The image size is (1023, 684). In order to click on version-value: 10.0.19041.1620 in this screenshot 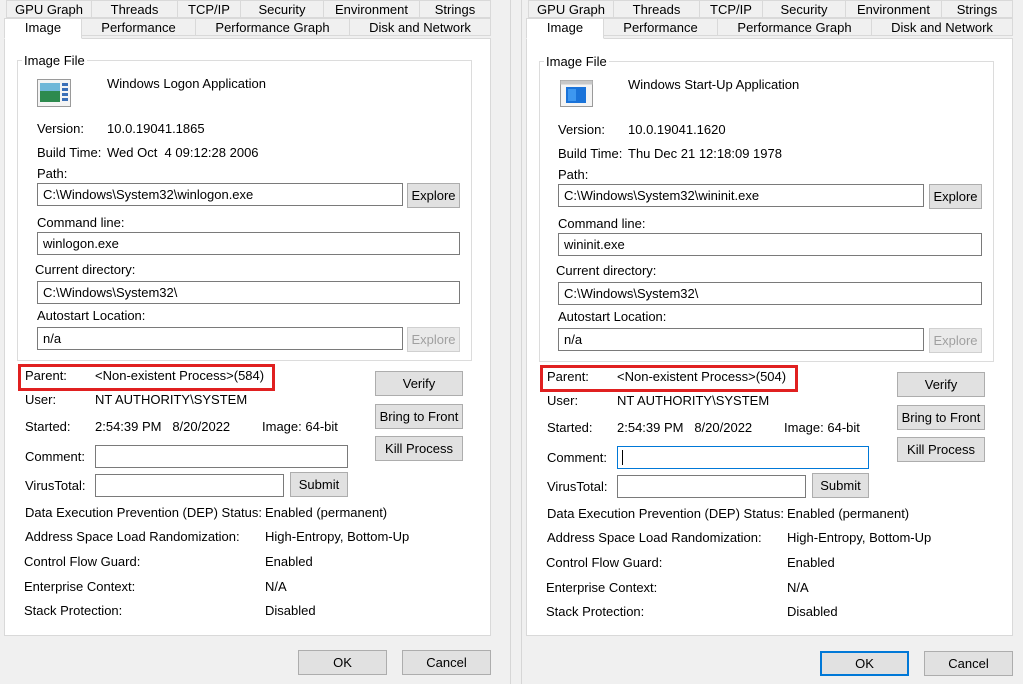, I will do `click(677, 129)`.